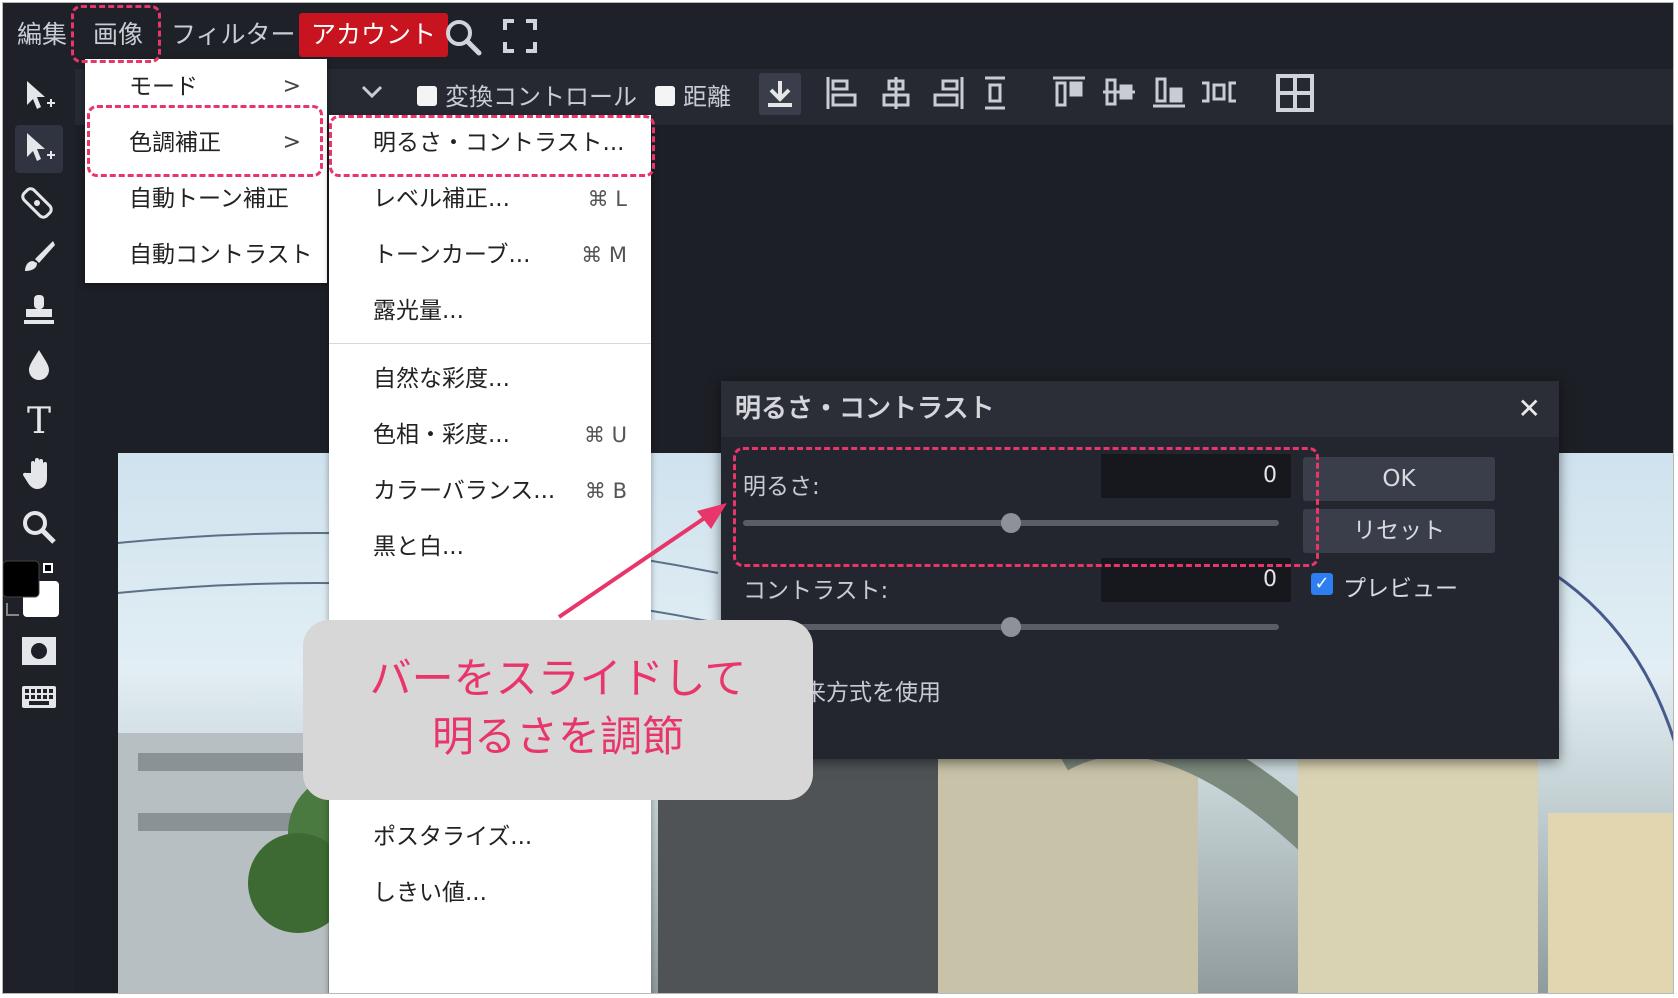  What do you see at coordinates (642, 561) in the screenshot?
I see `annotation-arrow` at bounding box center [642, 561].